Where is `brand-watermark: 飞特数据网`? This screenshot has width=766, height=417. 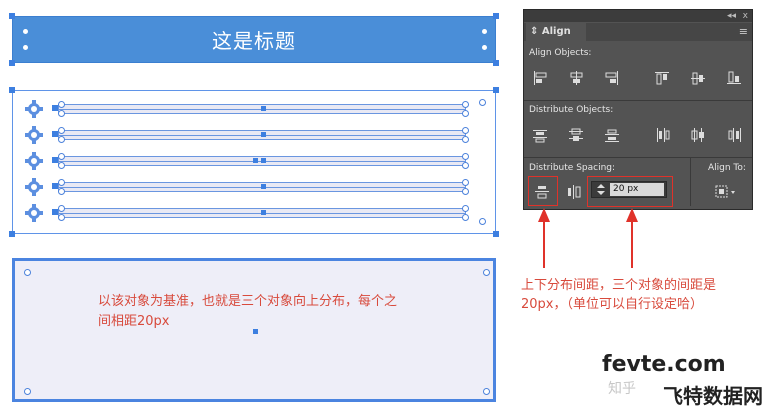
brand-watermark: 飞特数据网 is located at coordinates (713, 396).